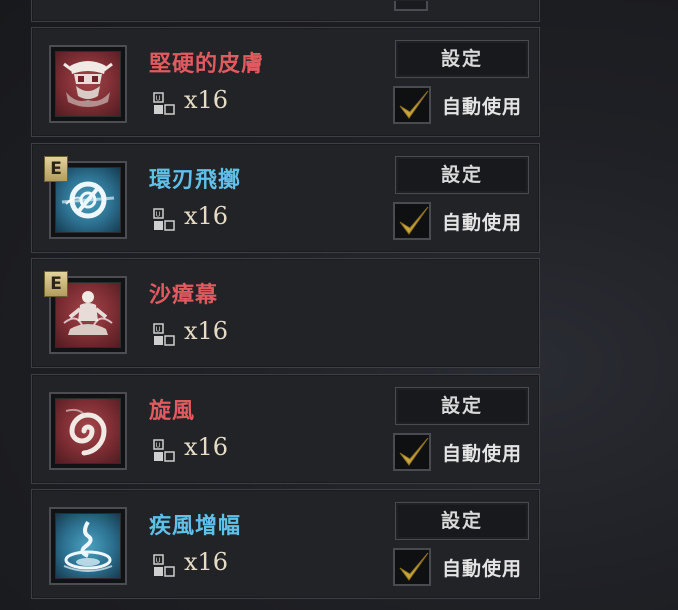 The image size is (678, 610). What do you see at coordinates (207, 64) in the screenshot?
I see `skill-name: 堅硬的皮膚` at bounding box center [207, 64].